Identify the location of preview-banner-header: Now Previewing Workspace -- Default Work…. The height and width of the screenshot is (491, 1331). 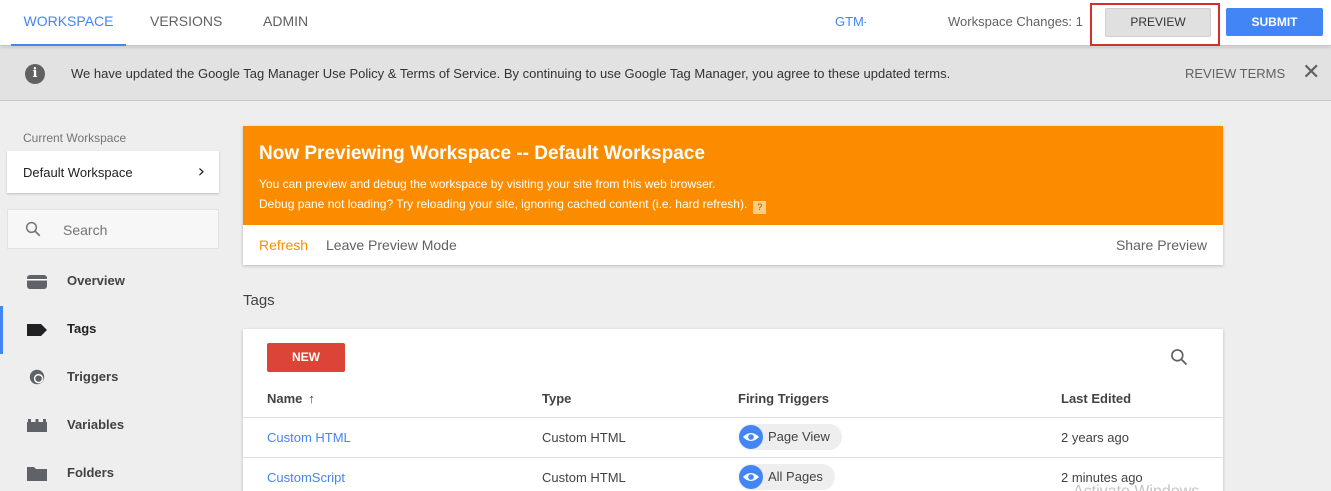
(733, 175).